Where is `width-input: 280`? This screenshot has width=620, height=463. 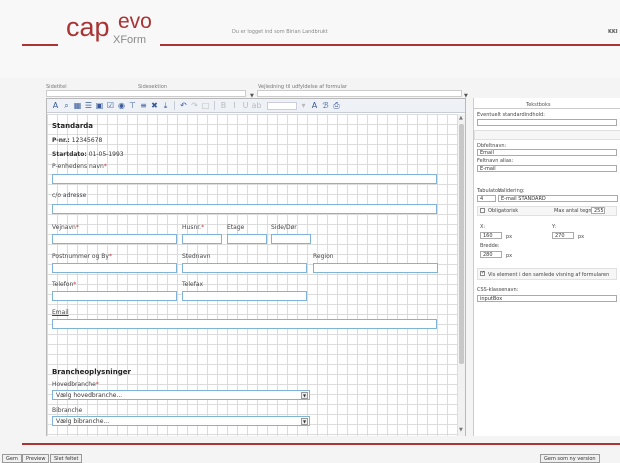
width-input: 280 is located at coordinates (491, 254).